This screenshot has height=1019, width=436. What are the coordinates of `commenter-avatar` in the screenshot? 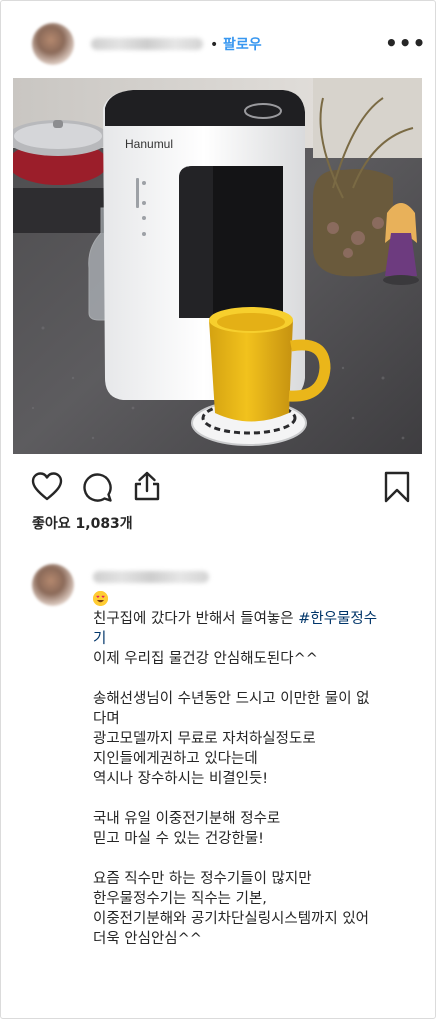 It's located at (53, 585).